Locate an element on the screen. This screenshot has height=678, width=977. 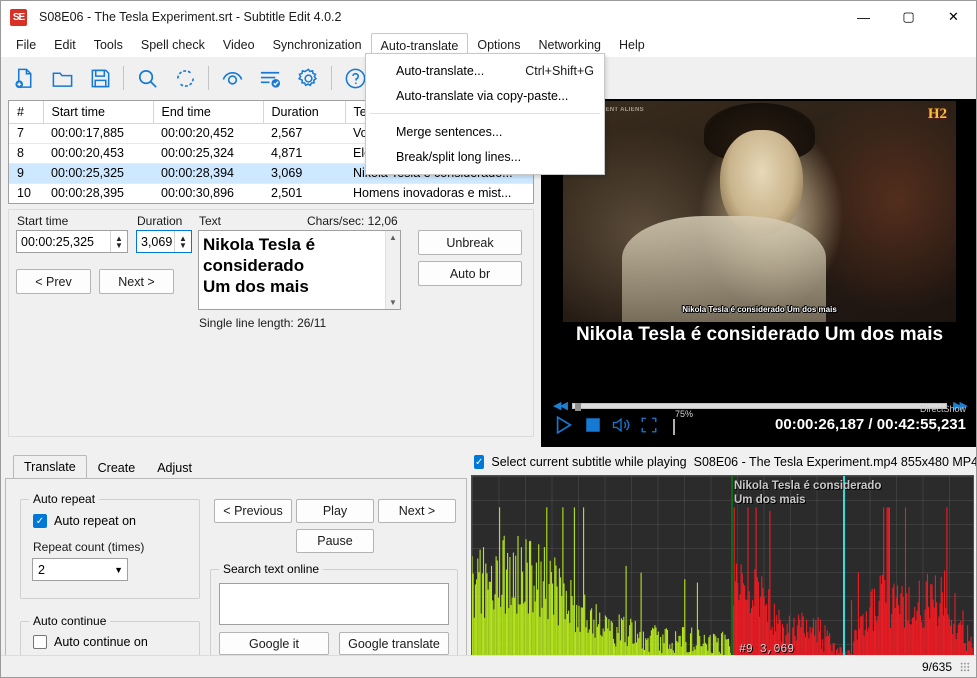
menu-separator is located at coordinates (485, 113).